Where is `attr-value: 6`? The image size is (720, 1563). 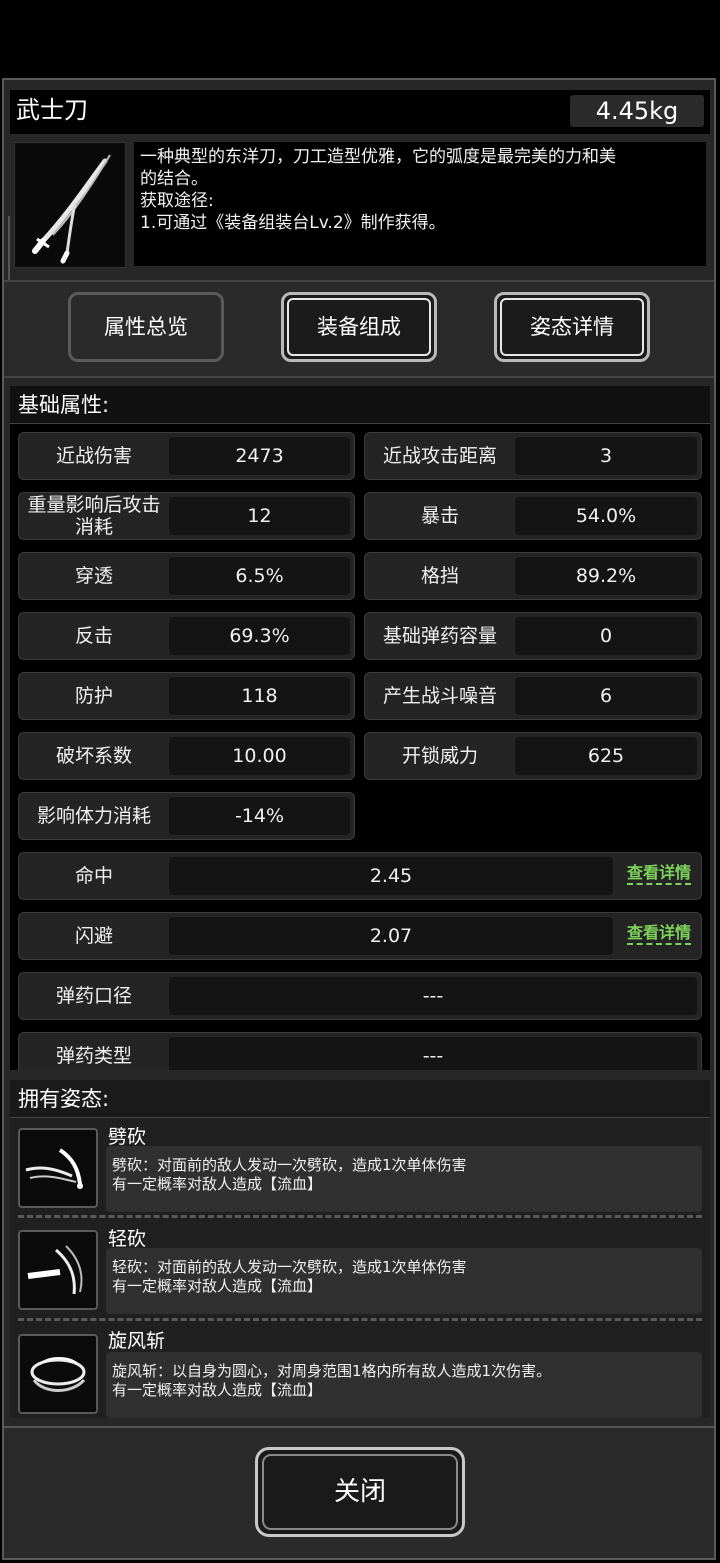 attr-value: 6 is located at coordinates (606, 696).